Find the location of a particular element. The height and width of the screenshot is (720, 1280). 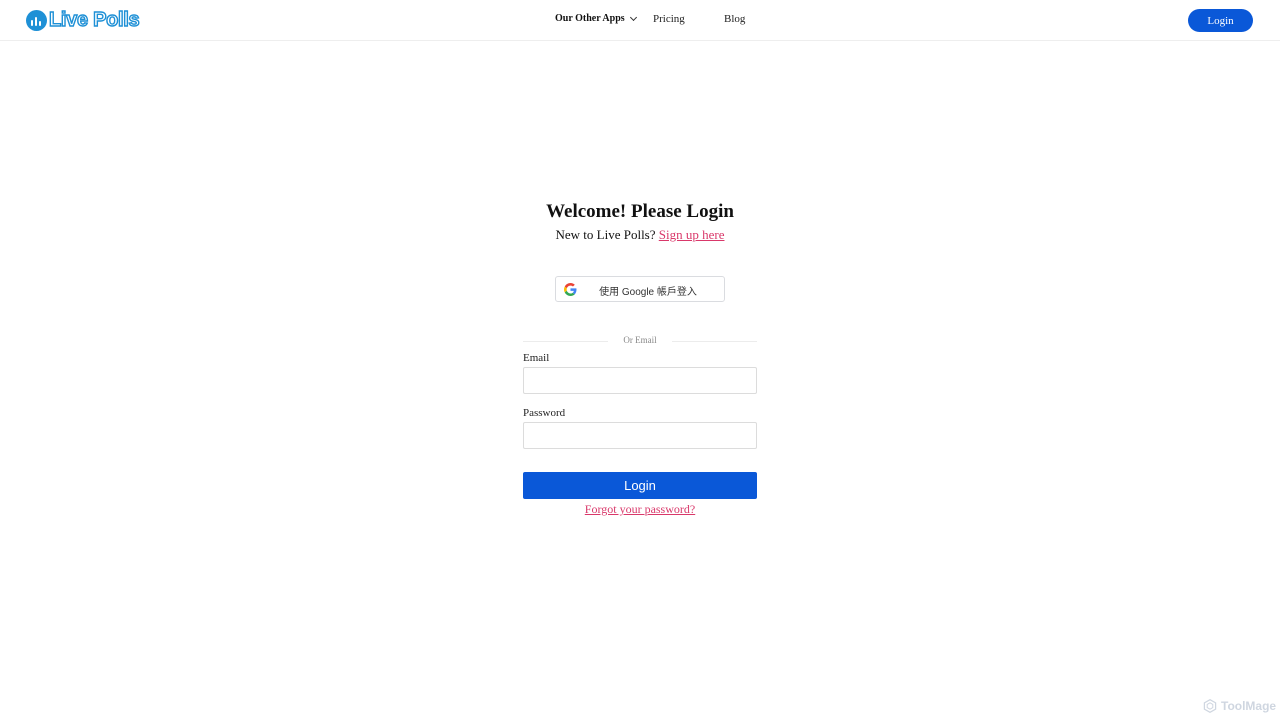

password-label: Password is located at coordinates (544, 413).